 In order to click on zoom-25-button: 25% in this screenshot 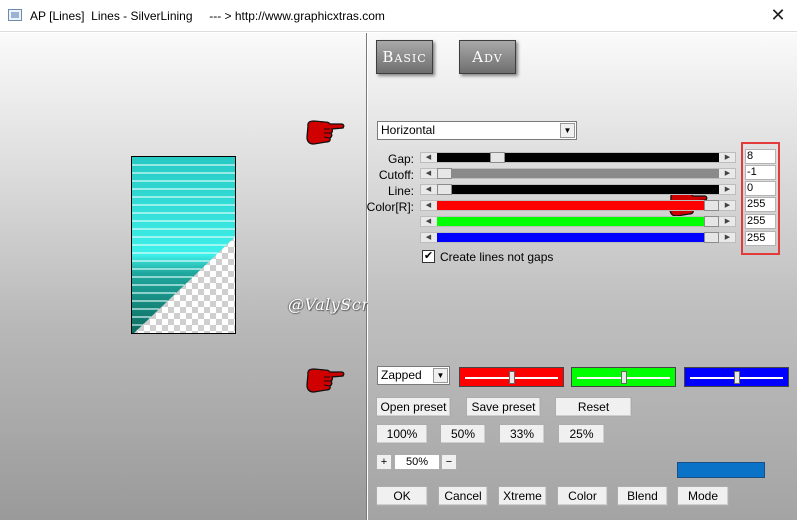, I will do `click(581, 434)`.